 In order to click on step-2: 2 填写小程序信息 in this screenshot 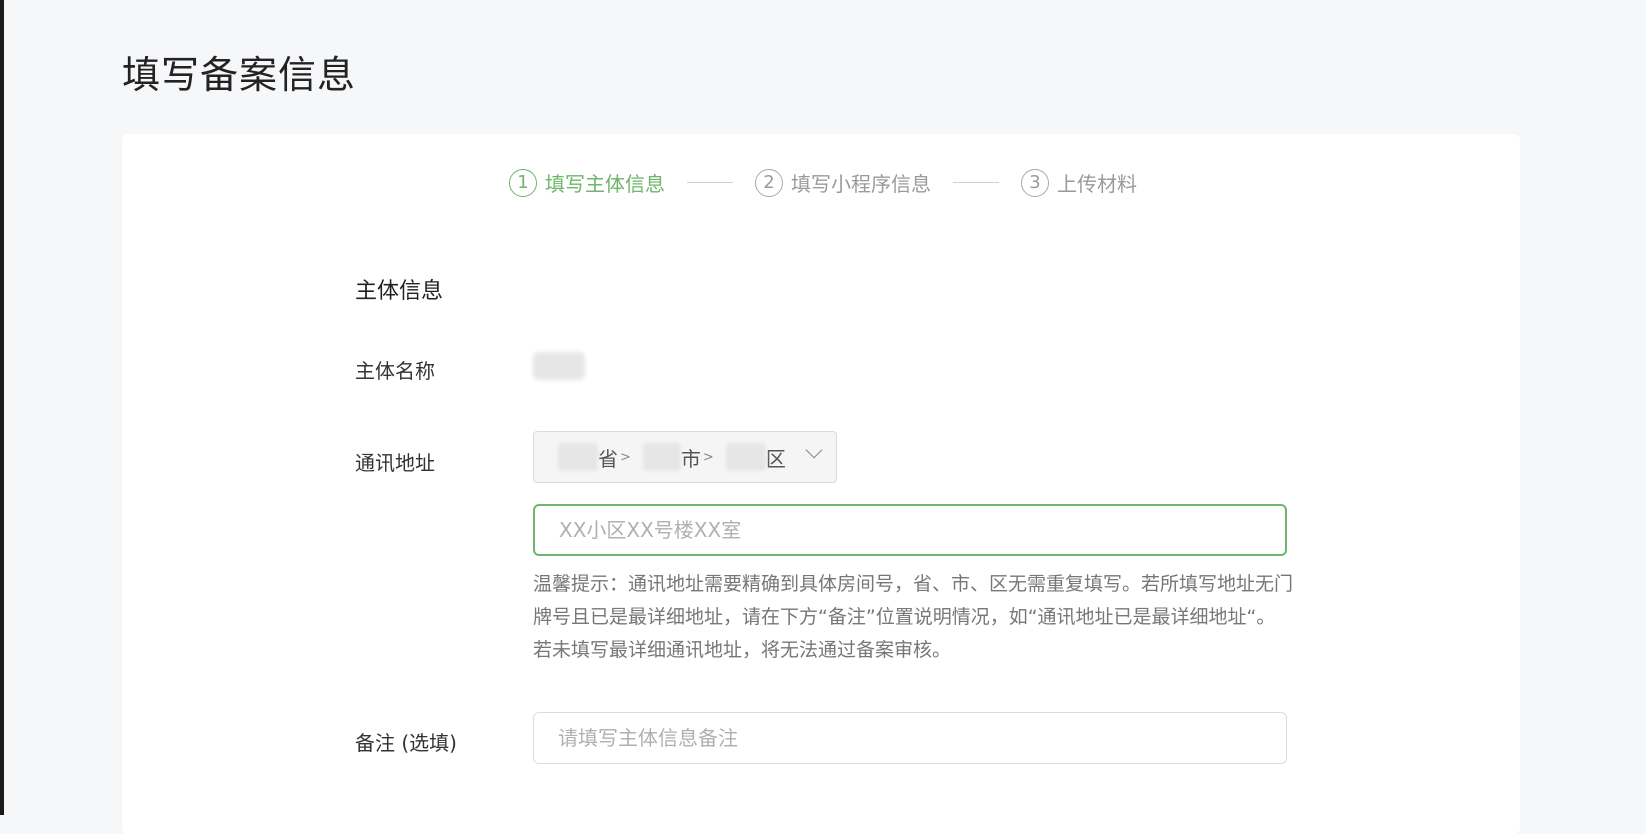, I will do `click(843, 182)`.